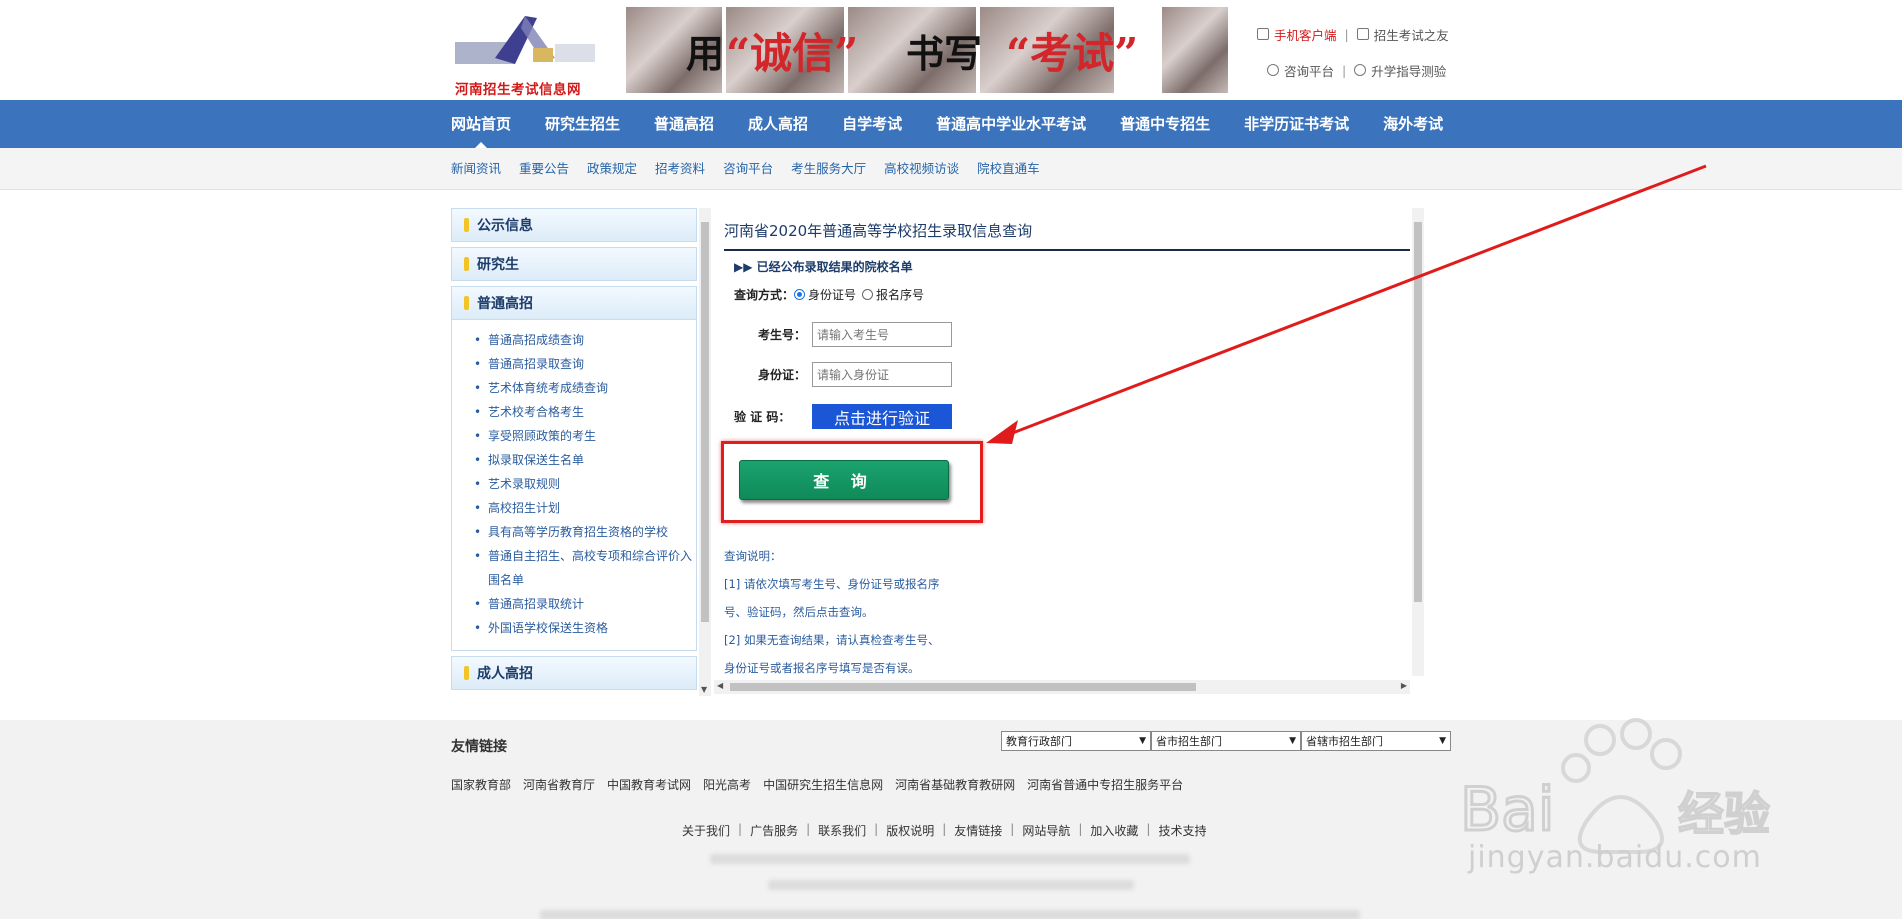  What do you see at coordinates (882, 334) in the screenshot?
I see `exam-number-input` at bounding box center [882, 334].